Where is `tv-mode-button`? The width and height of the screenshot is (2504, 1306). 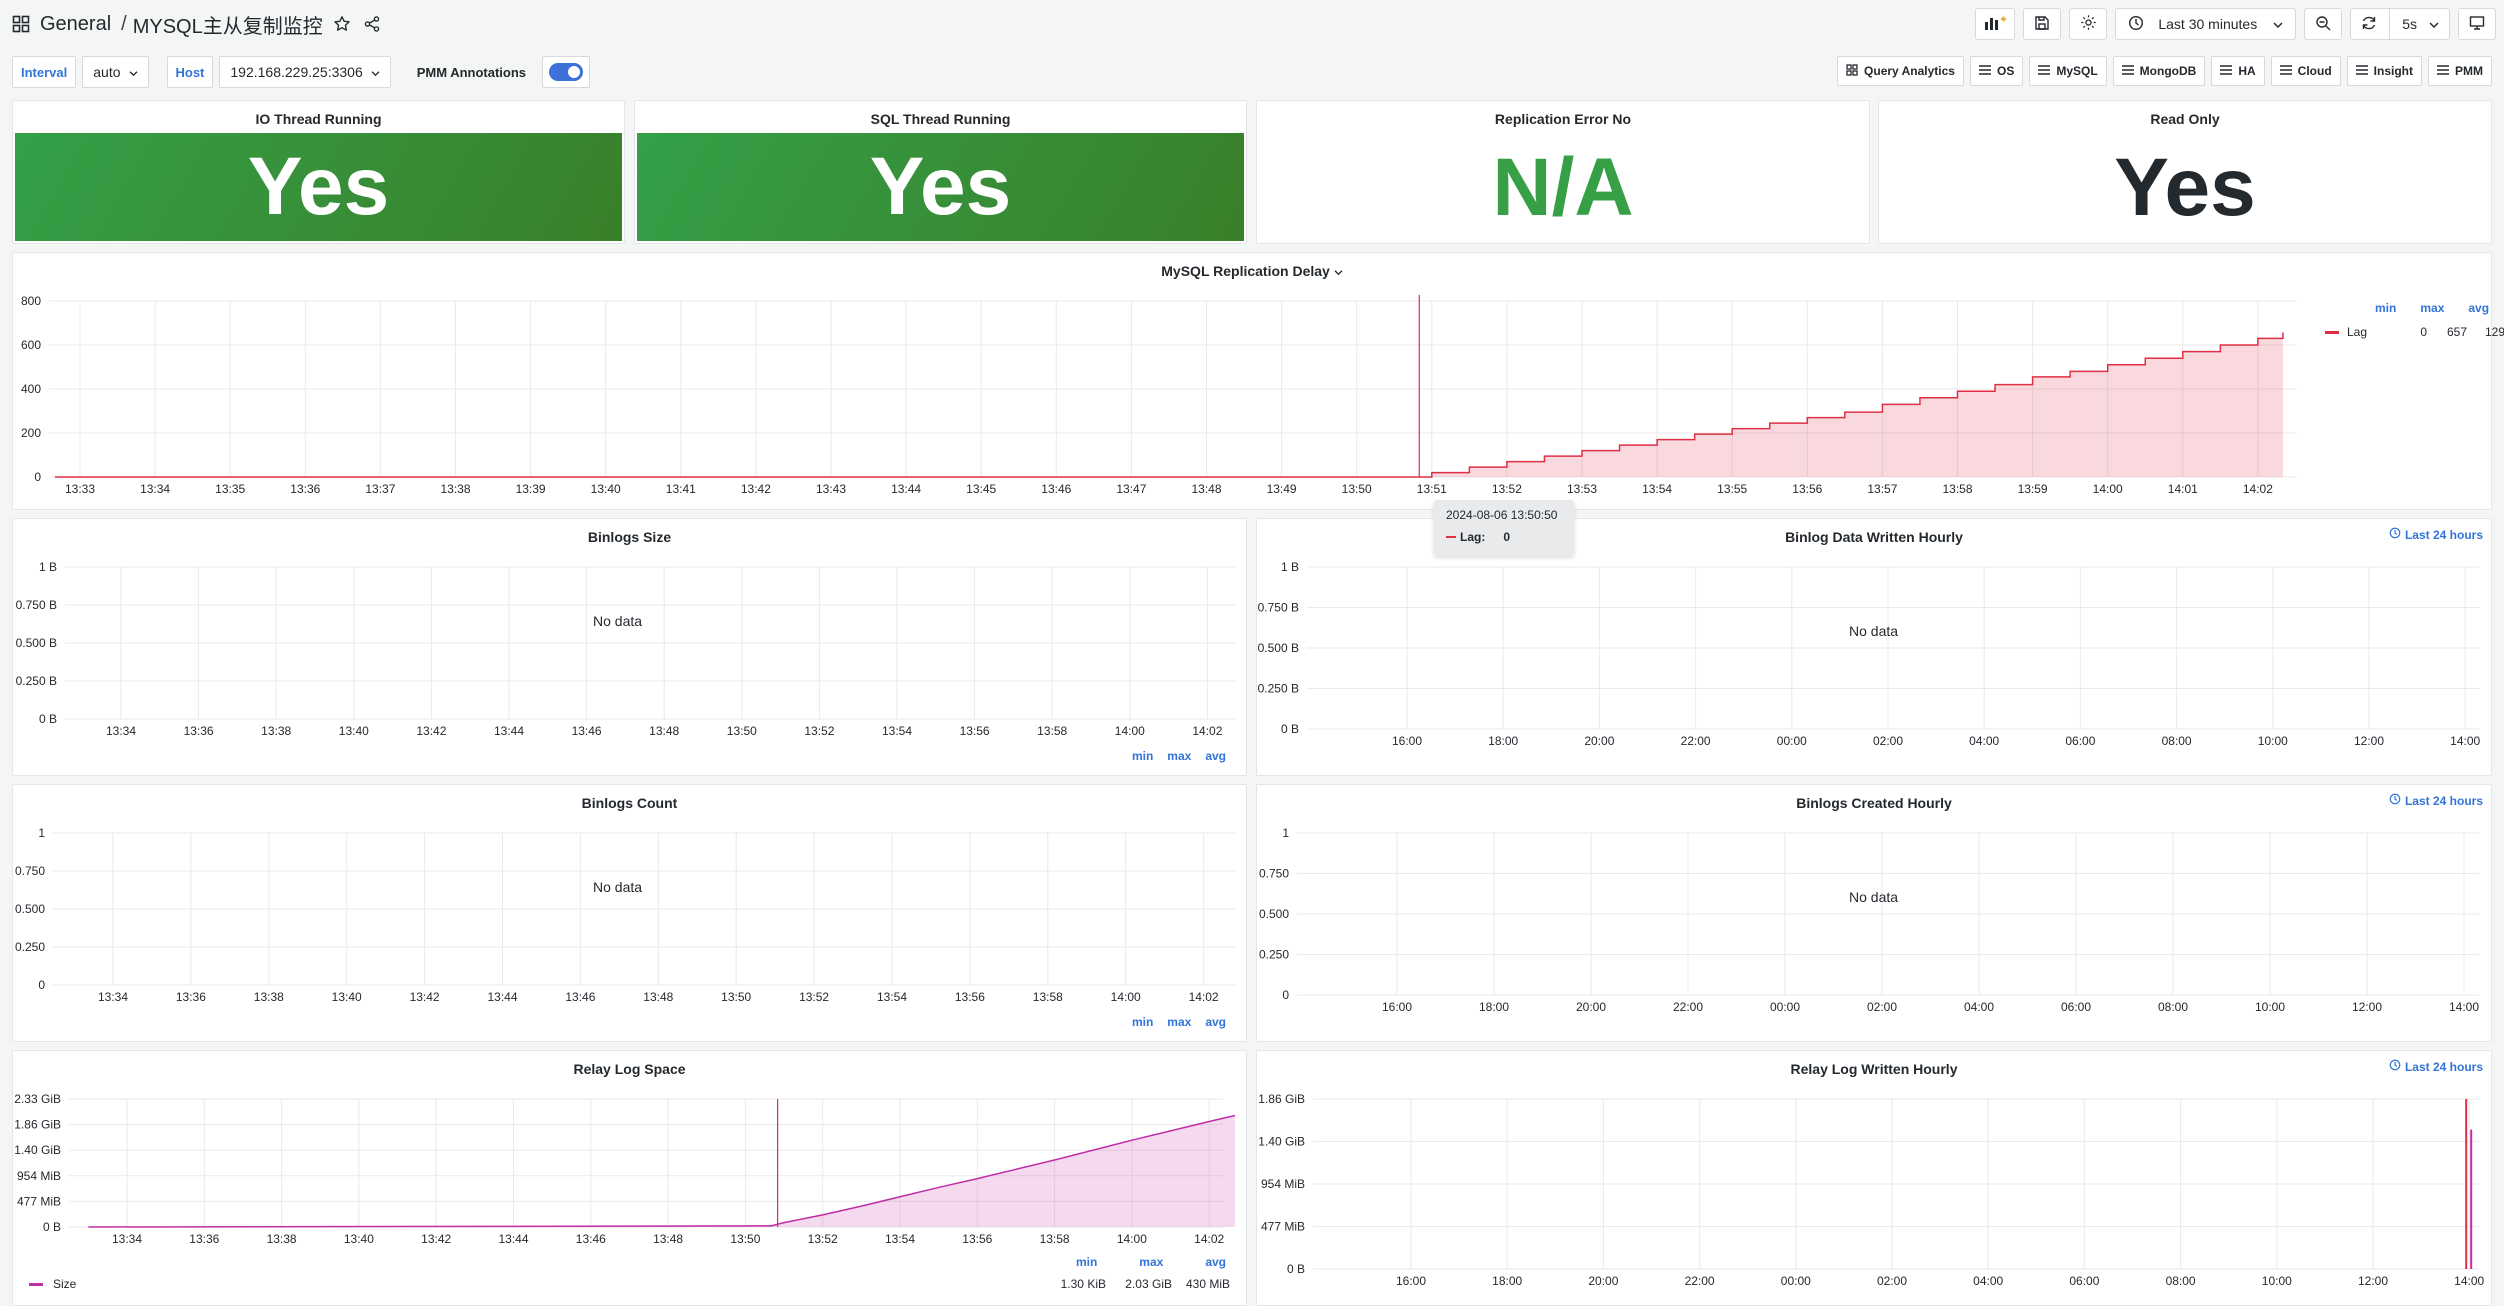
tv-mode-button is located at coordinates (2477, 24).